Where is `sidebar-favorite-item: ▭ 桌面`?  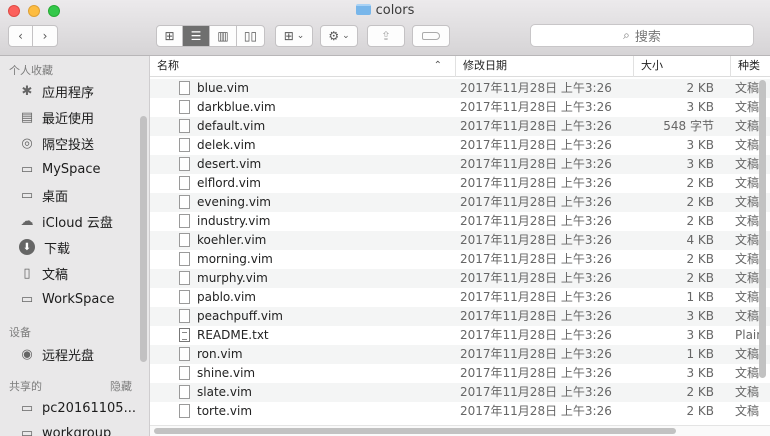 sidebar-favorite-item: ▭ 桌面 is located at coordinates (42, 195).